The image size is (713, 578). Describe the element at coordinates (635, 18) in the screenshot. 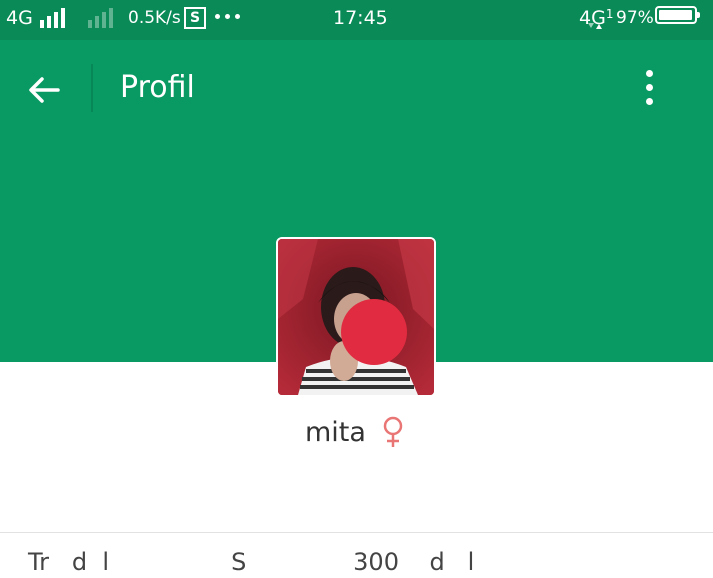

I see `battery-percentage: 97%` at that location.